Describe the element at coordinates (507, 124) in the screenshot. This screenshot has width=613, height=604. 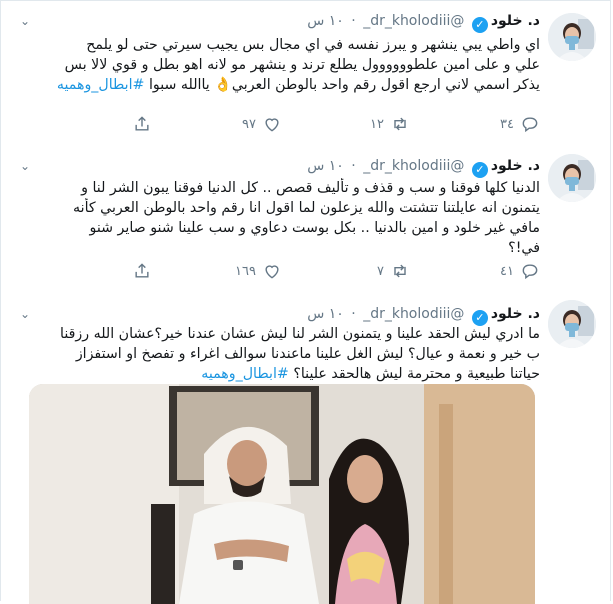
I see `reply-count: ٣٤` at that location.